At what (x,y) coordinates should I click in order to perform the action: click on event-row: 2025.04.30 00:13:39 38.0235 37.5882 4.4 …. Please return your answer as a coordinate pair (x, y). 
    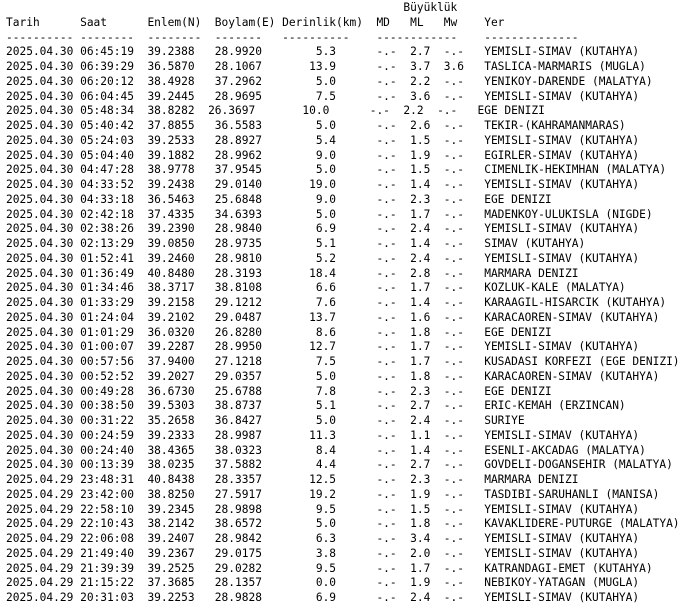
    Looking at the image, I should click on (339, 465).